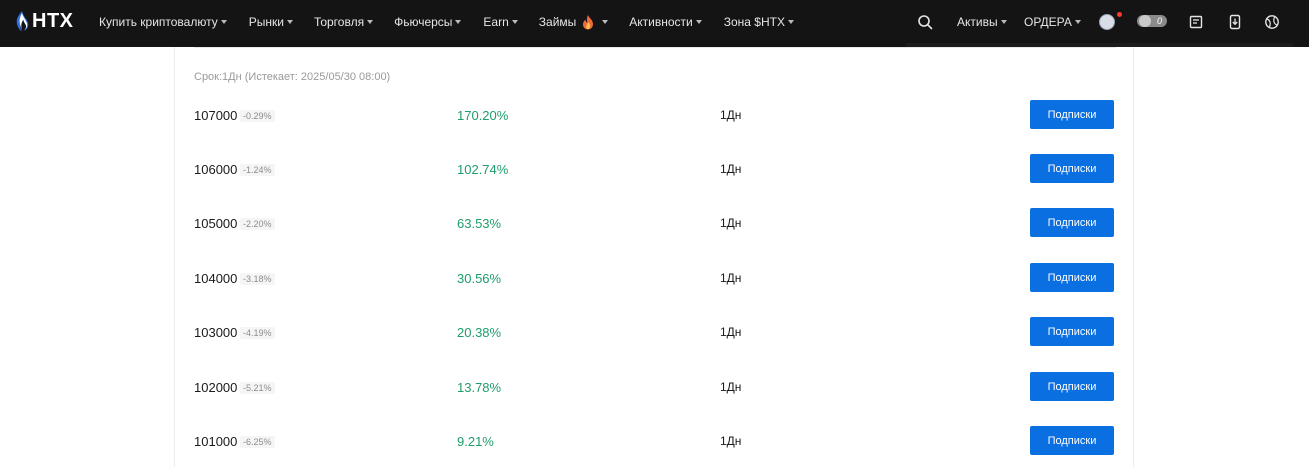 This screenshot has width=1309, height=467. I want to click on nav-trade: Торговля, so click(343, 21).